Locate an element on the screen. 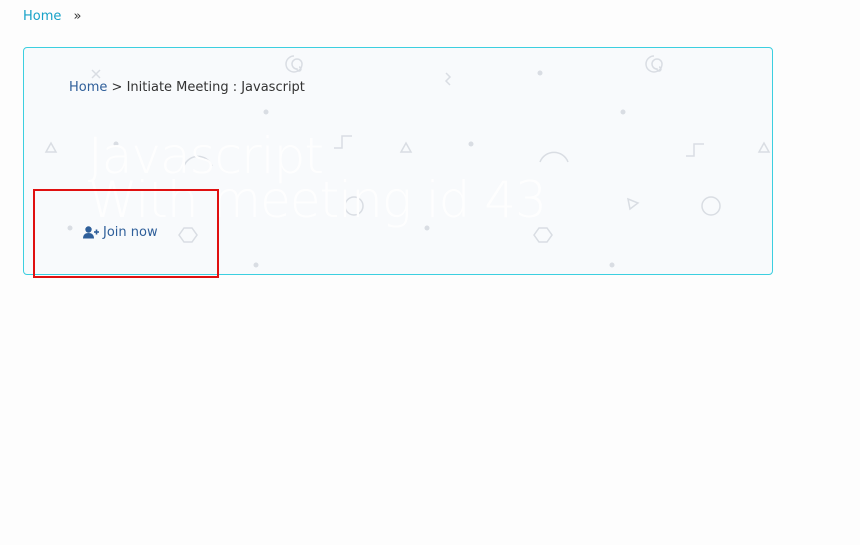 This screenshot has height=545, width=860. breadcrumb: Home » is located at coordinates (52, 16).